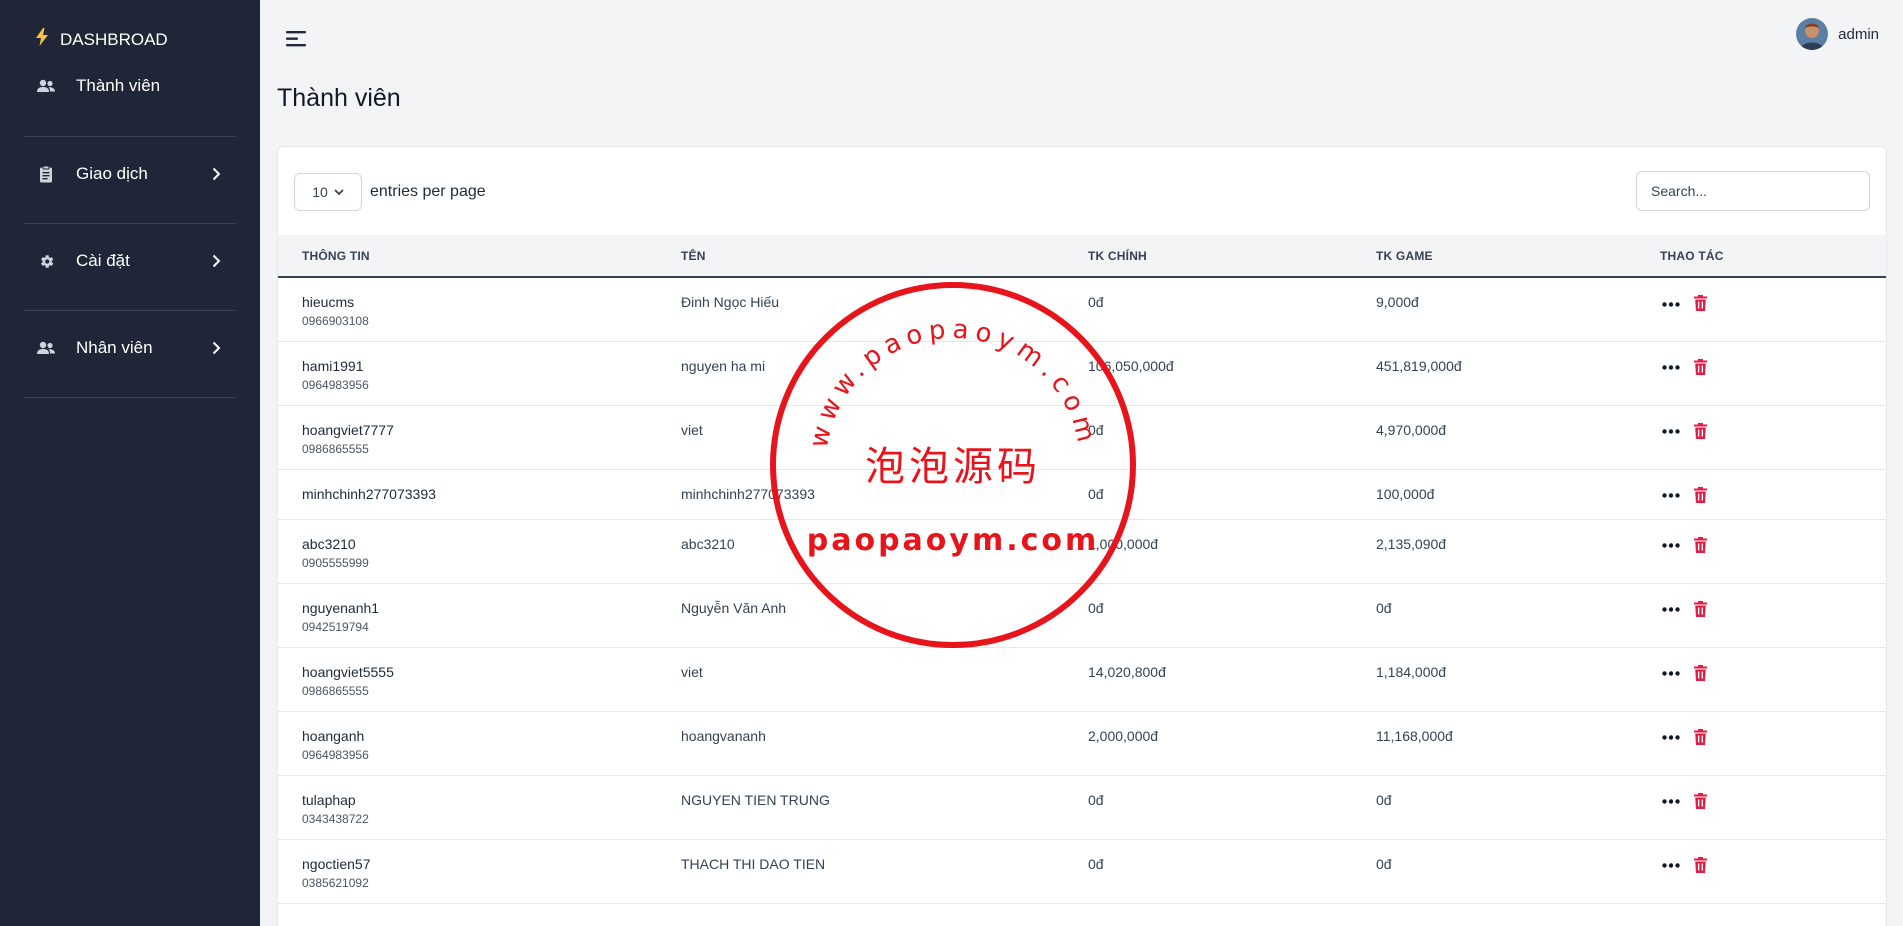 This screenshot has width=1903, height=926. Describe the element at coordinates (348, 429) in the screenshot. I see `username: hoangviet7777` at that location.